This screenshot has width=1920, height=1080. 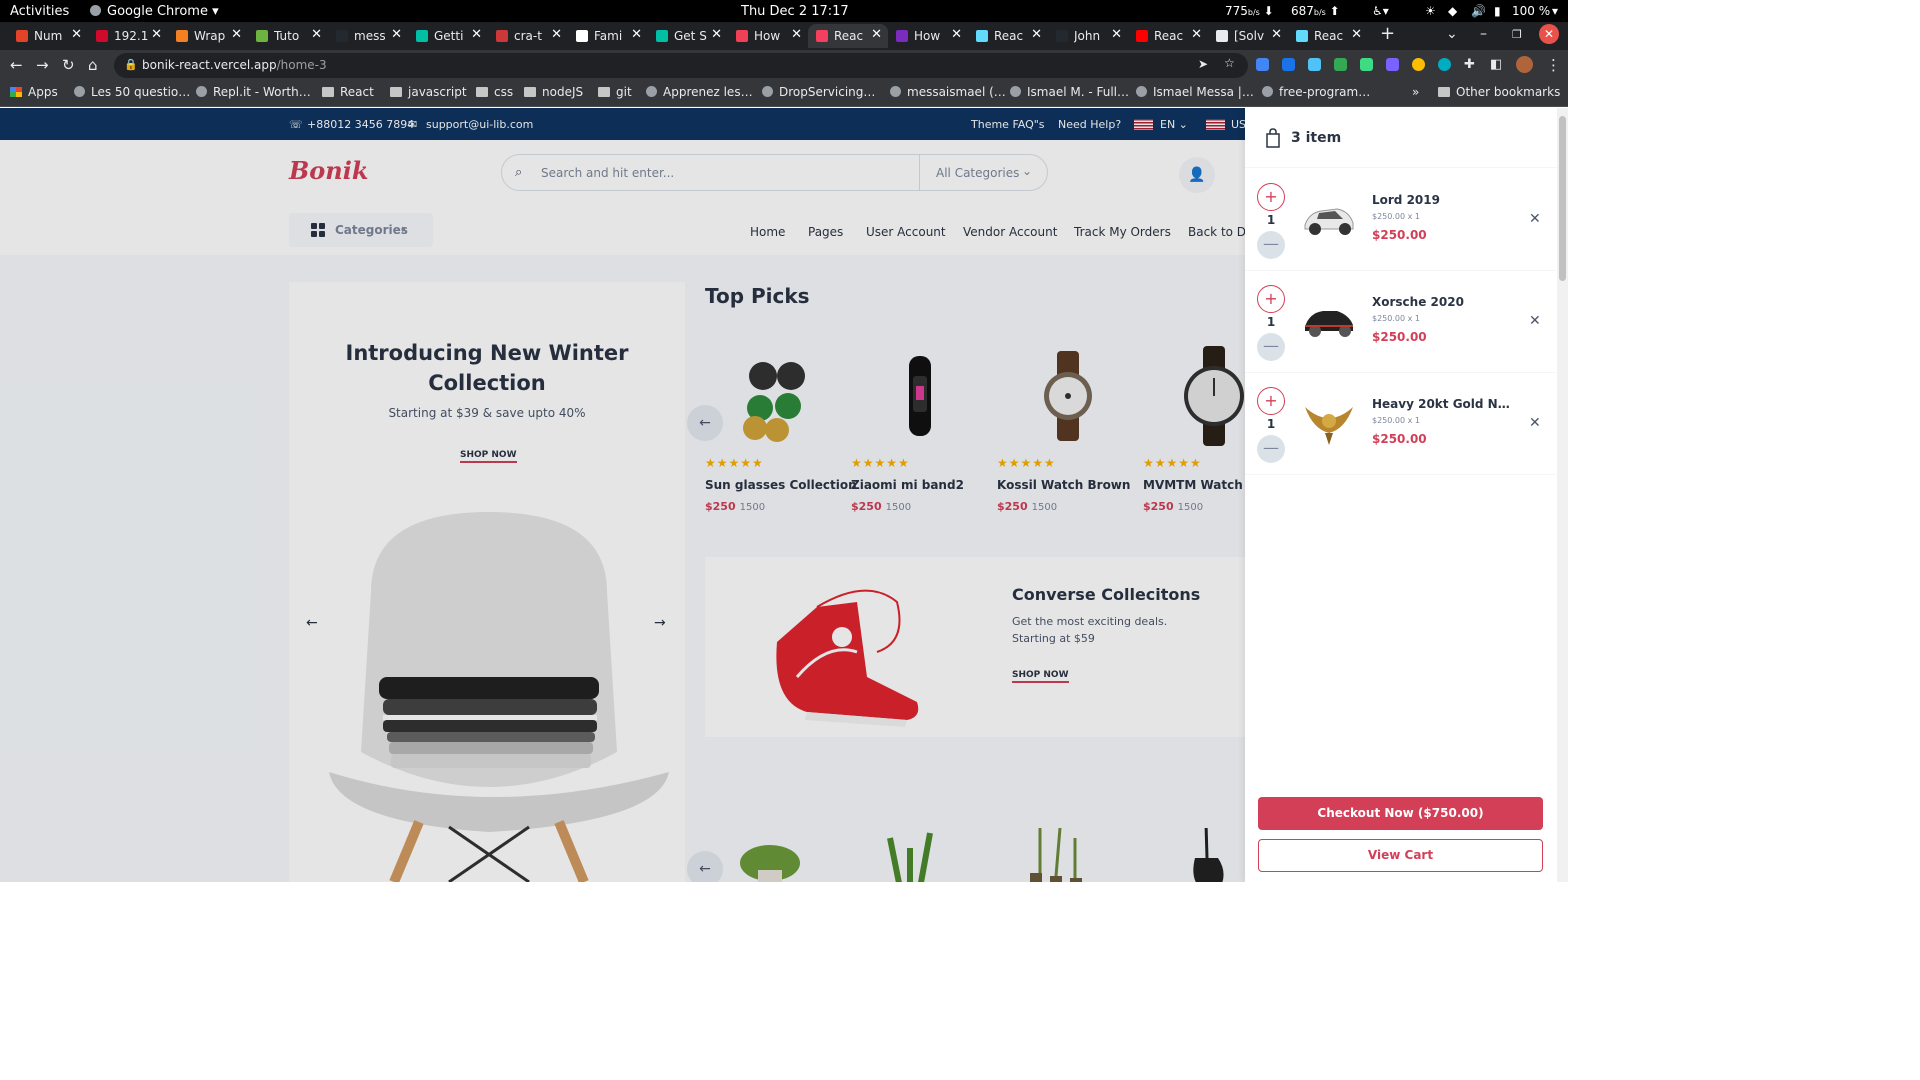 What do you see at coordinates (368, 36) in the screenshot?
I see `browser-tab: mess ✕` at bounding box center [368, 36].